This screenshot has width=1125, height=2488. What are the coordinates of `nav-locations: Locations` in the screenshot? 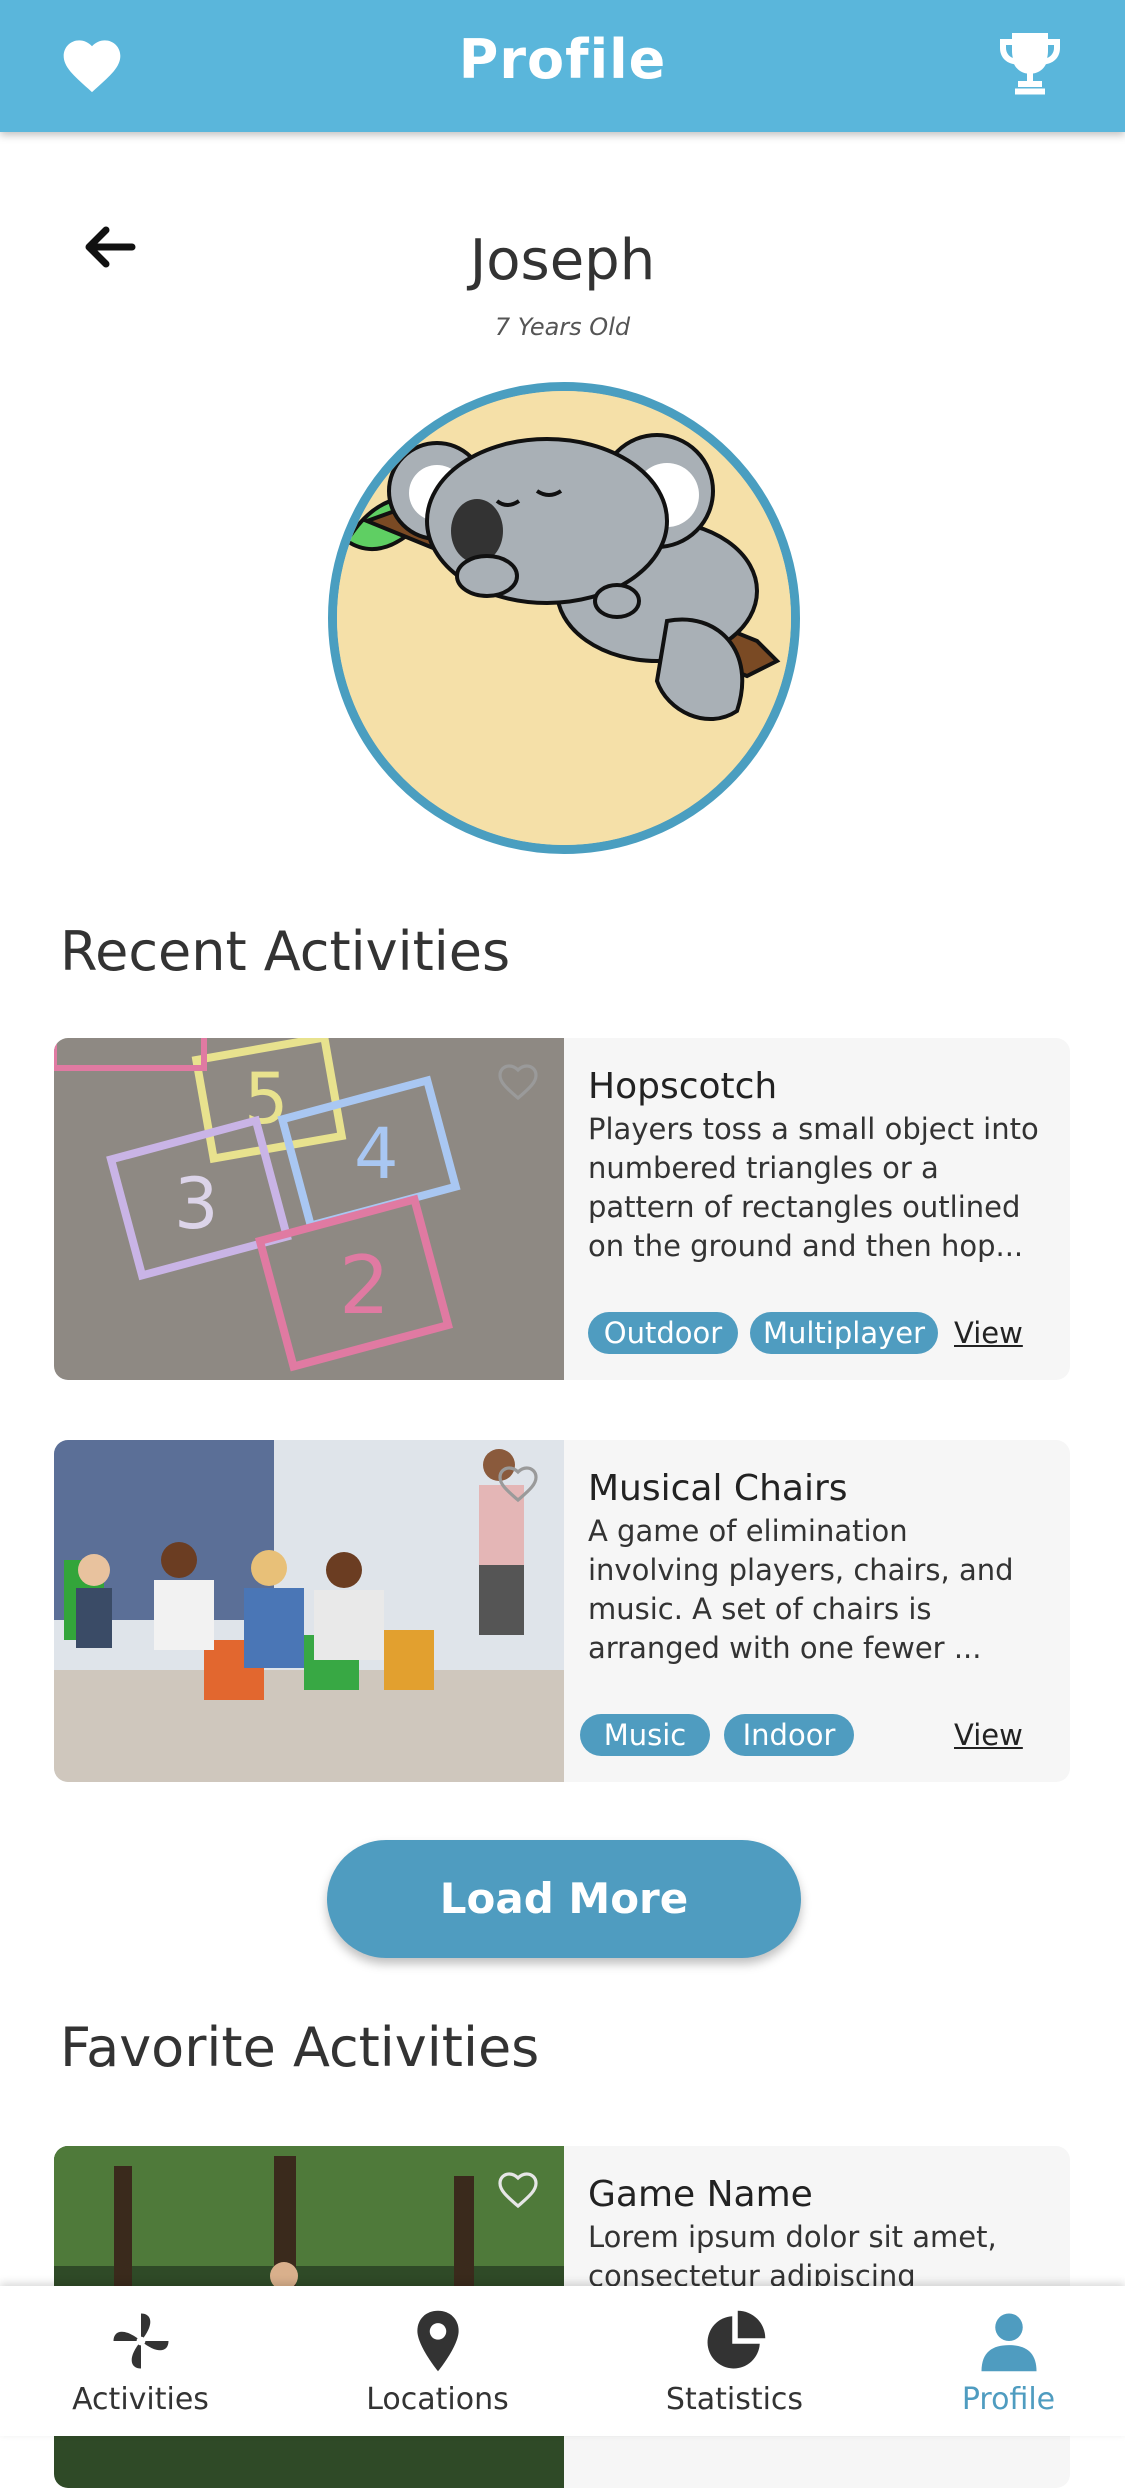 It's located at (437, 2361).